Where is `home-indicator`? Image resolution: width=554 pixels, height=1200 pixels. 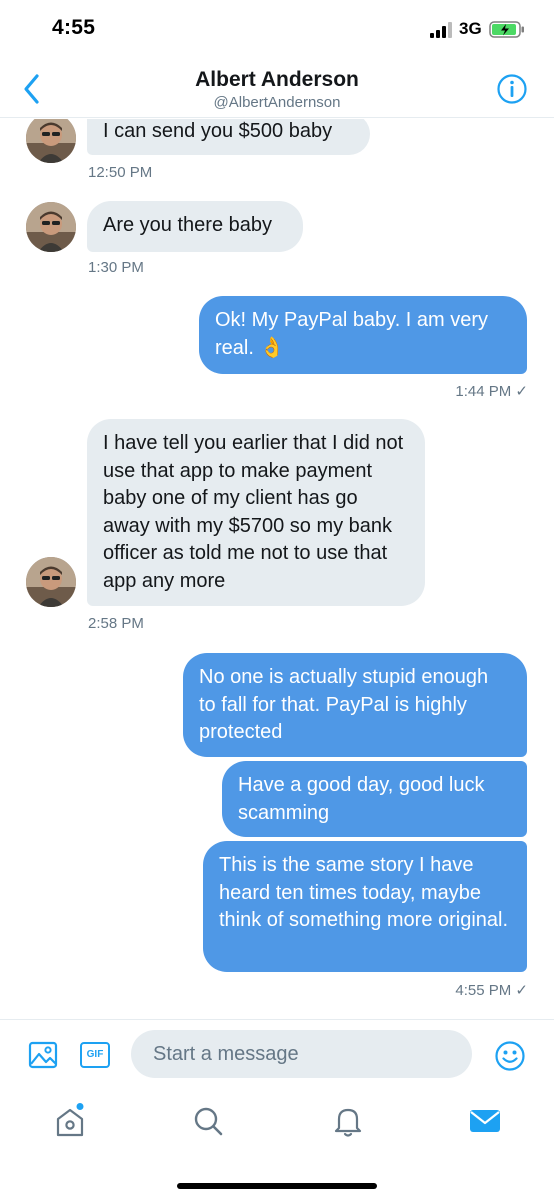 home-indicator is located at coordinates (277, 1186).